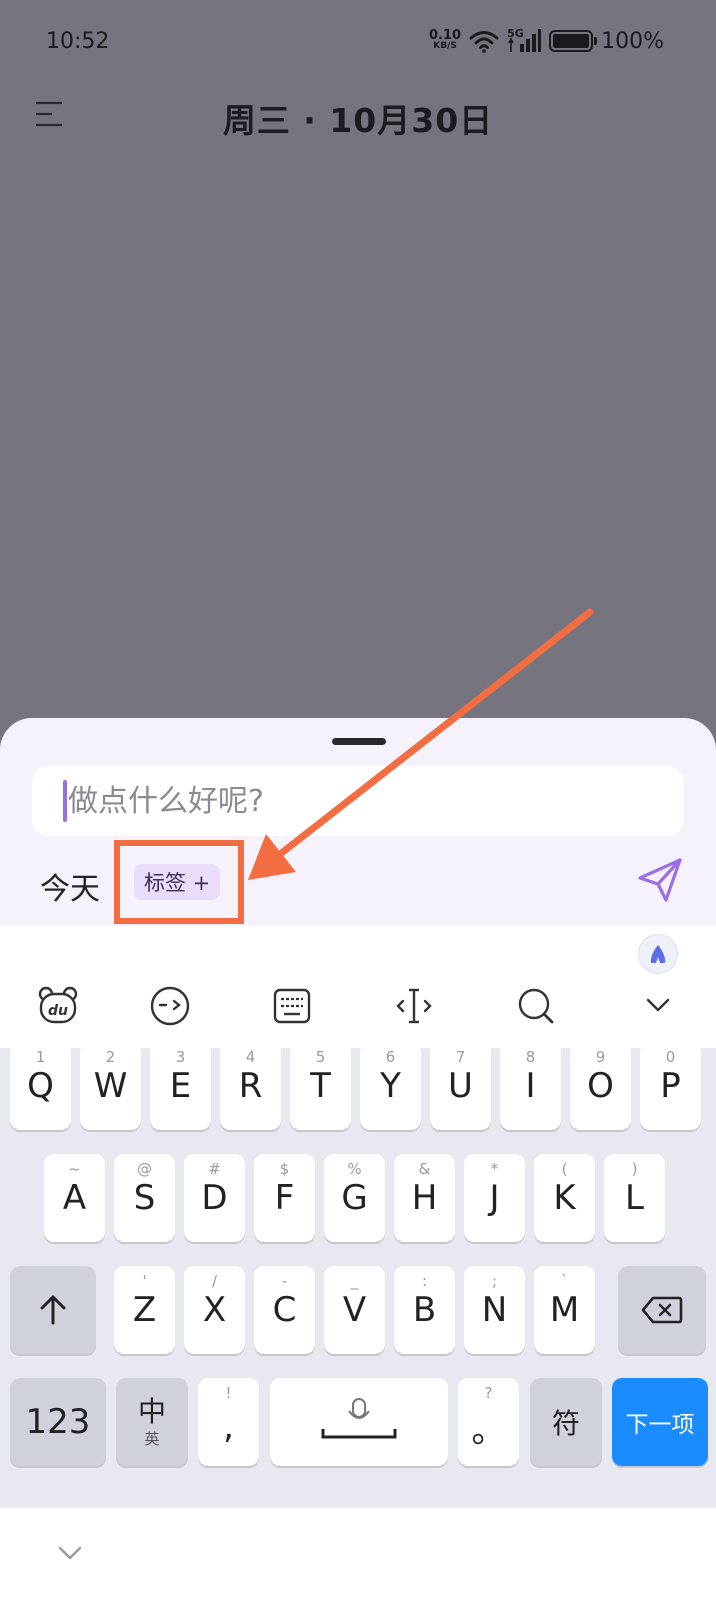 This screenshot has width=716, height=1600. Describe the element at coordinates (358, 801) in the screenshot. I see `task-input` at that location.